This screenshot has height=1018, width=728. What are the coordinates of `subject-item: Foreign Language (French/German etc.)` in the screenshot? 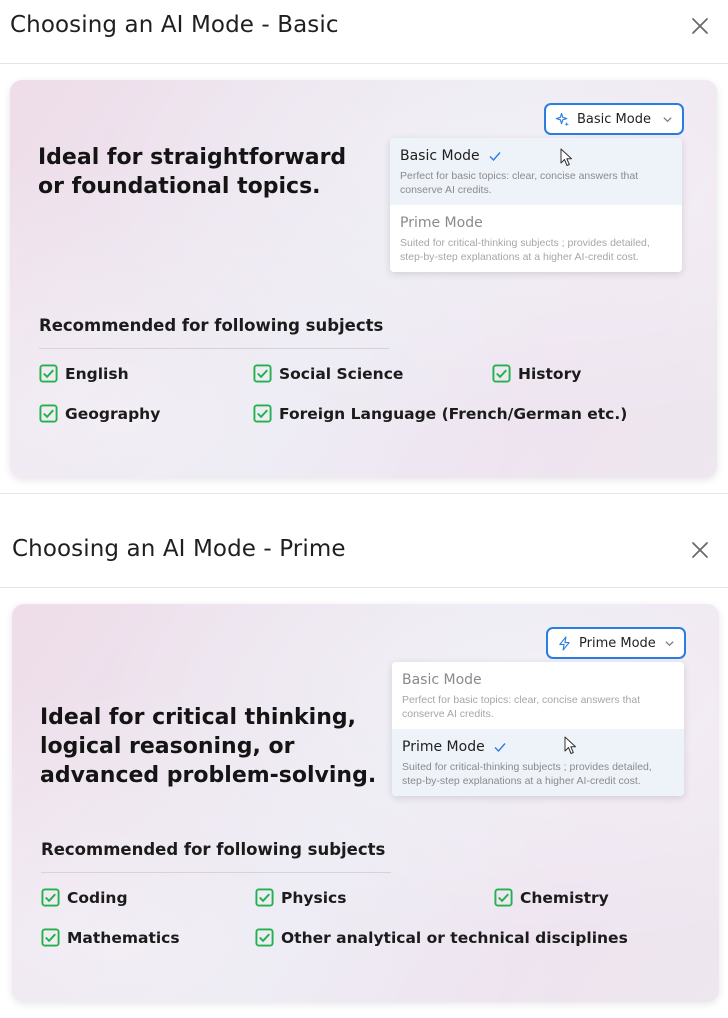 It's located at (440, 413).